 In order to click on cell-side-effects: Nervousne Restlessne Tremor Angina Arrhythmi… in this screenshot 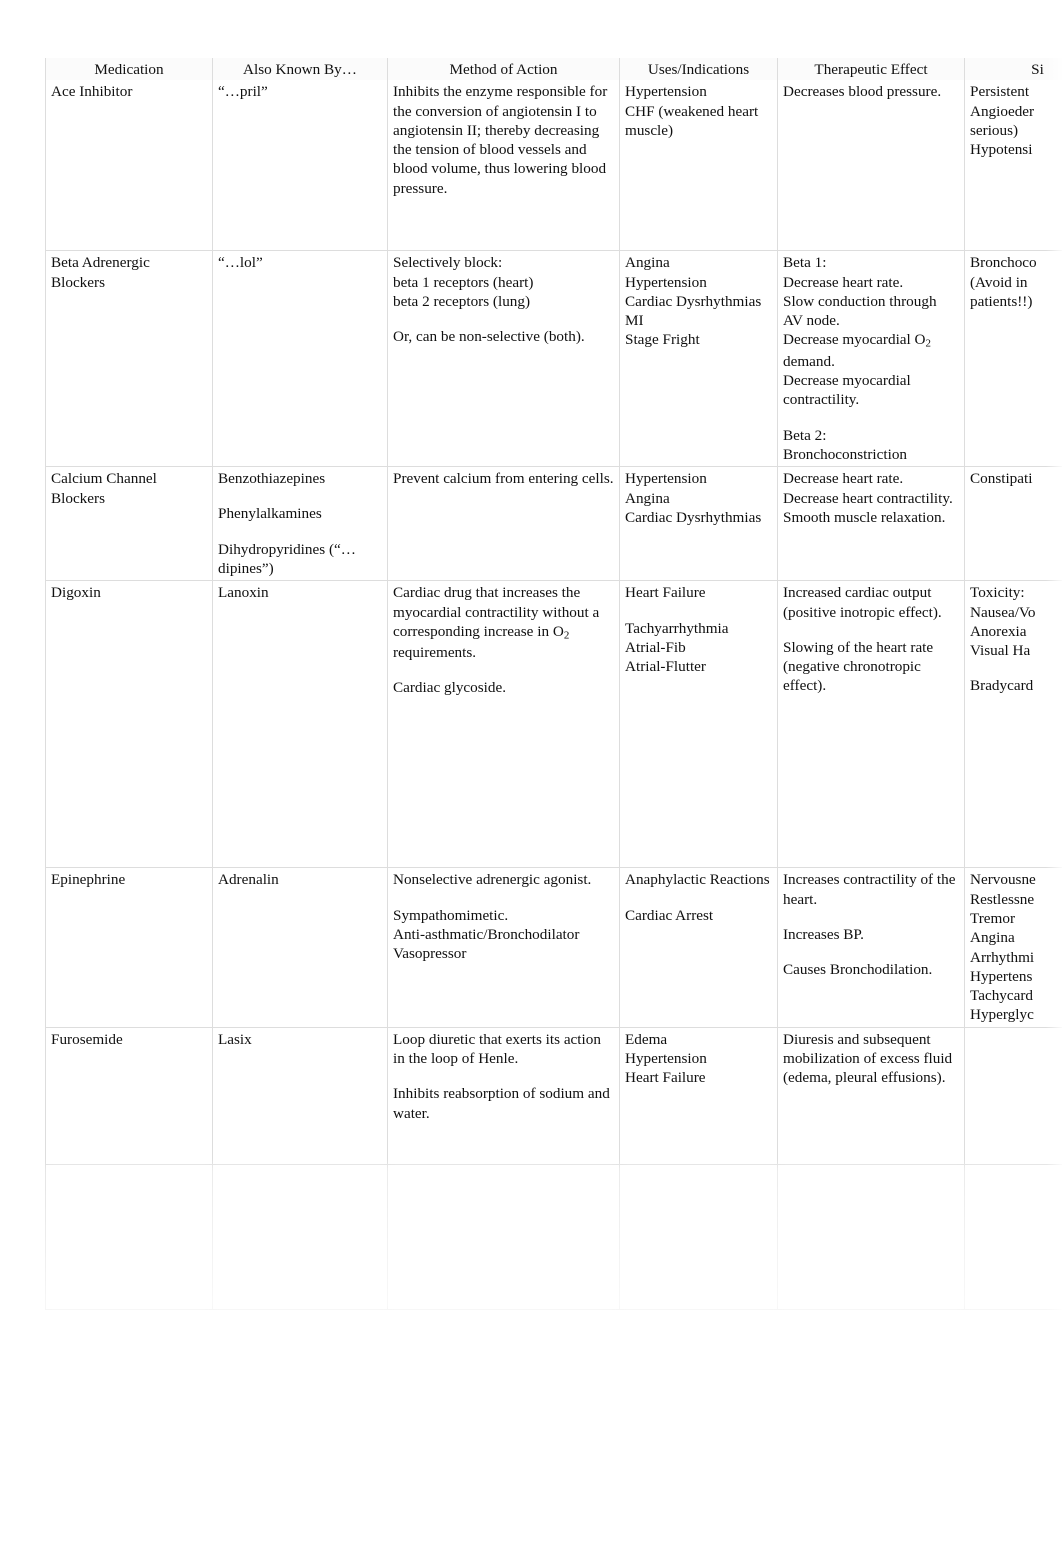, I will do `click(1013, 947)`.